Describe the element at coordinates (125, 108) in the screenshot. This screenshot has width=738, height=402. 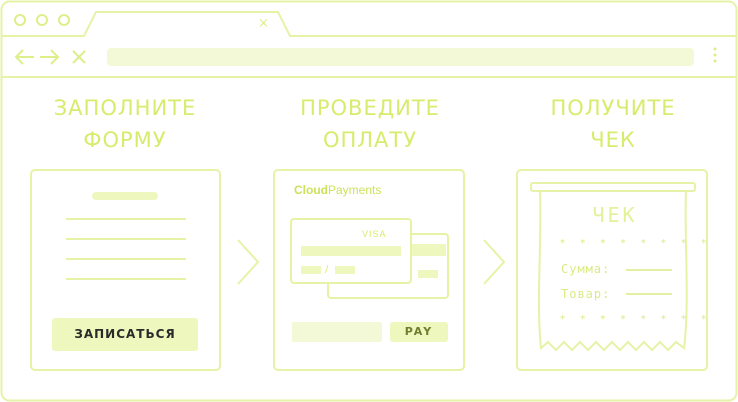
I see `step-1-heading-line-1: ЗАПОЛНИТЕ` at that location.